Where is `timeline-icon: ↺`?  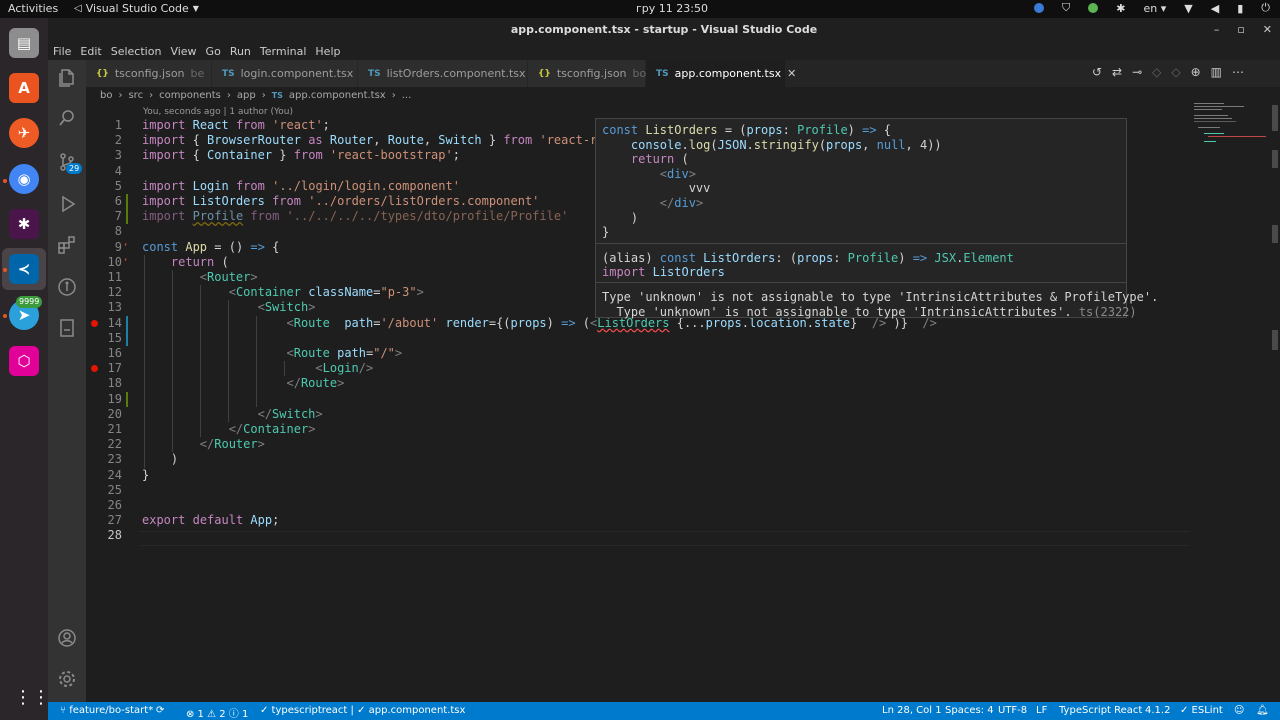 timeline-icon: ↺ is located at coordinates (1097, 72).